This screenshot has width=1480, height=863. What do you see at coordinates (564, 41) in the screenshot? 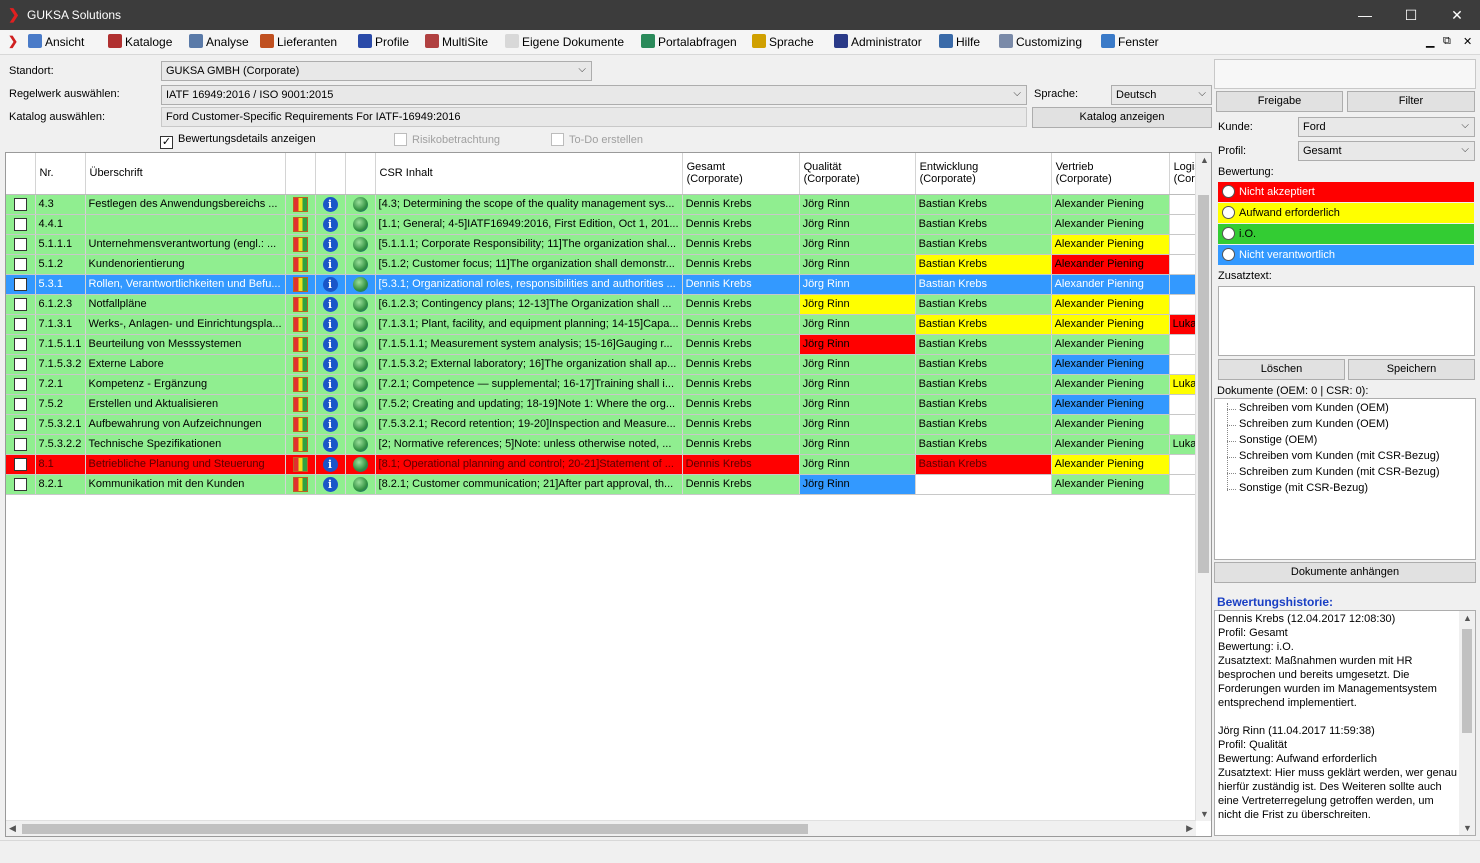
I see `menu-item-6: Eigene Dokumente` at bounding box center [564, 41].